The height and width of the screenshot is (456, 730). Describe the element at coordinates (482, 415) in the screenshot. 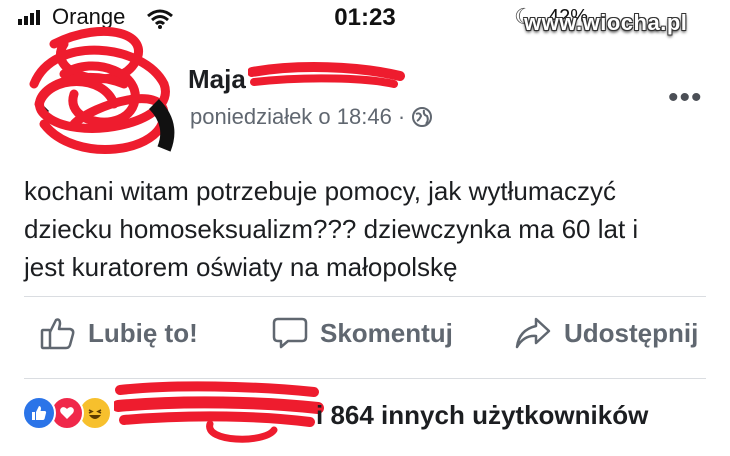

I see `reactions-summary: i 864 innych użytkowników` at that location.